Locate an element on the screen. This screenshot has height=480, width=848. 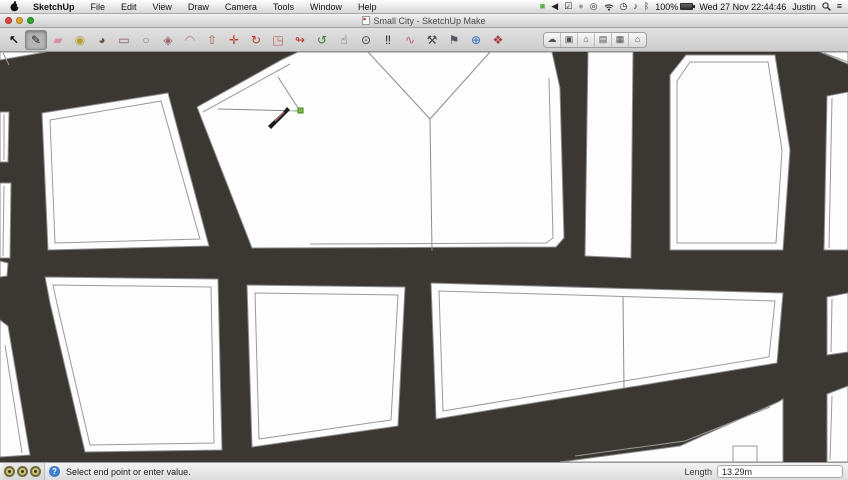
zoom-button is located at coordinates (30, 20).